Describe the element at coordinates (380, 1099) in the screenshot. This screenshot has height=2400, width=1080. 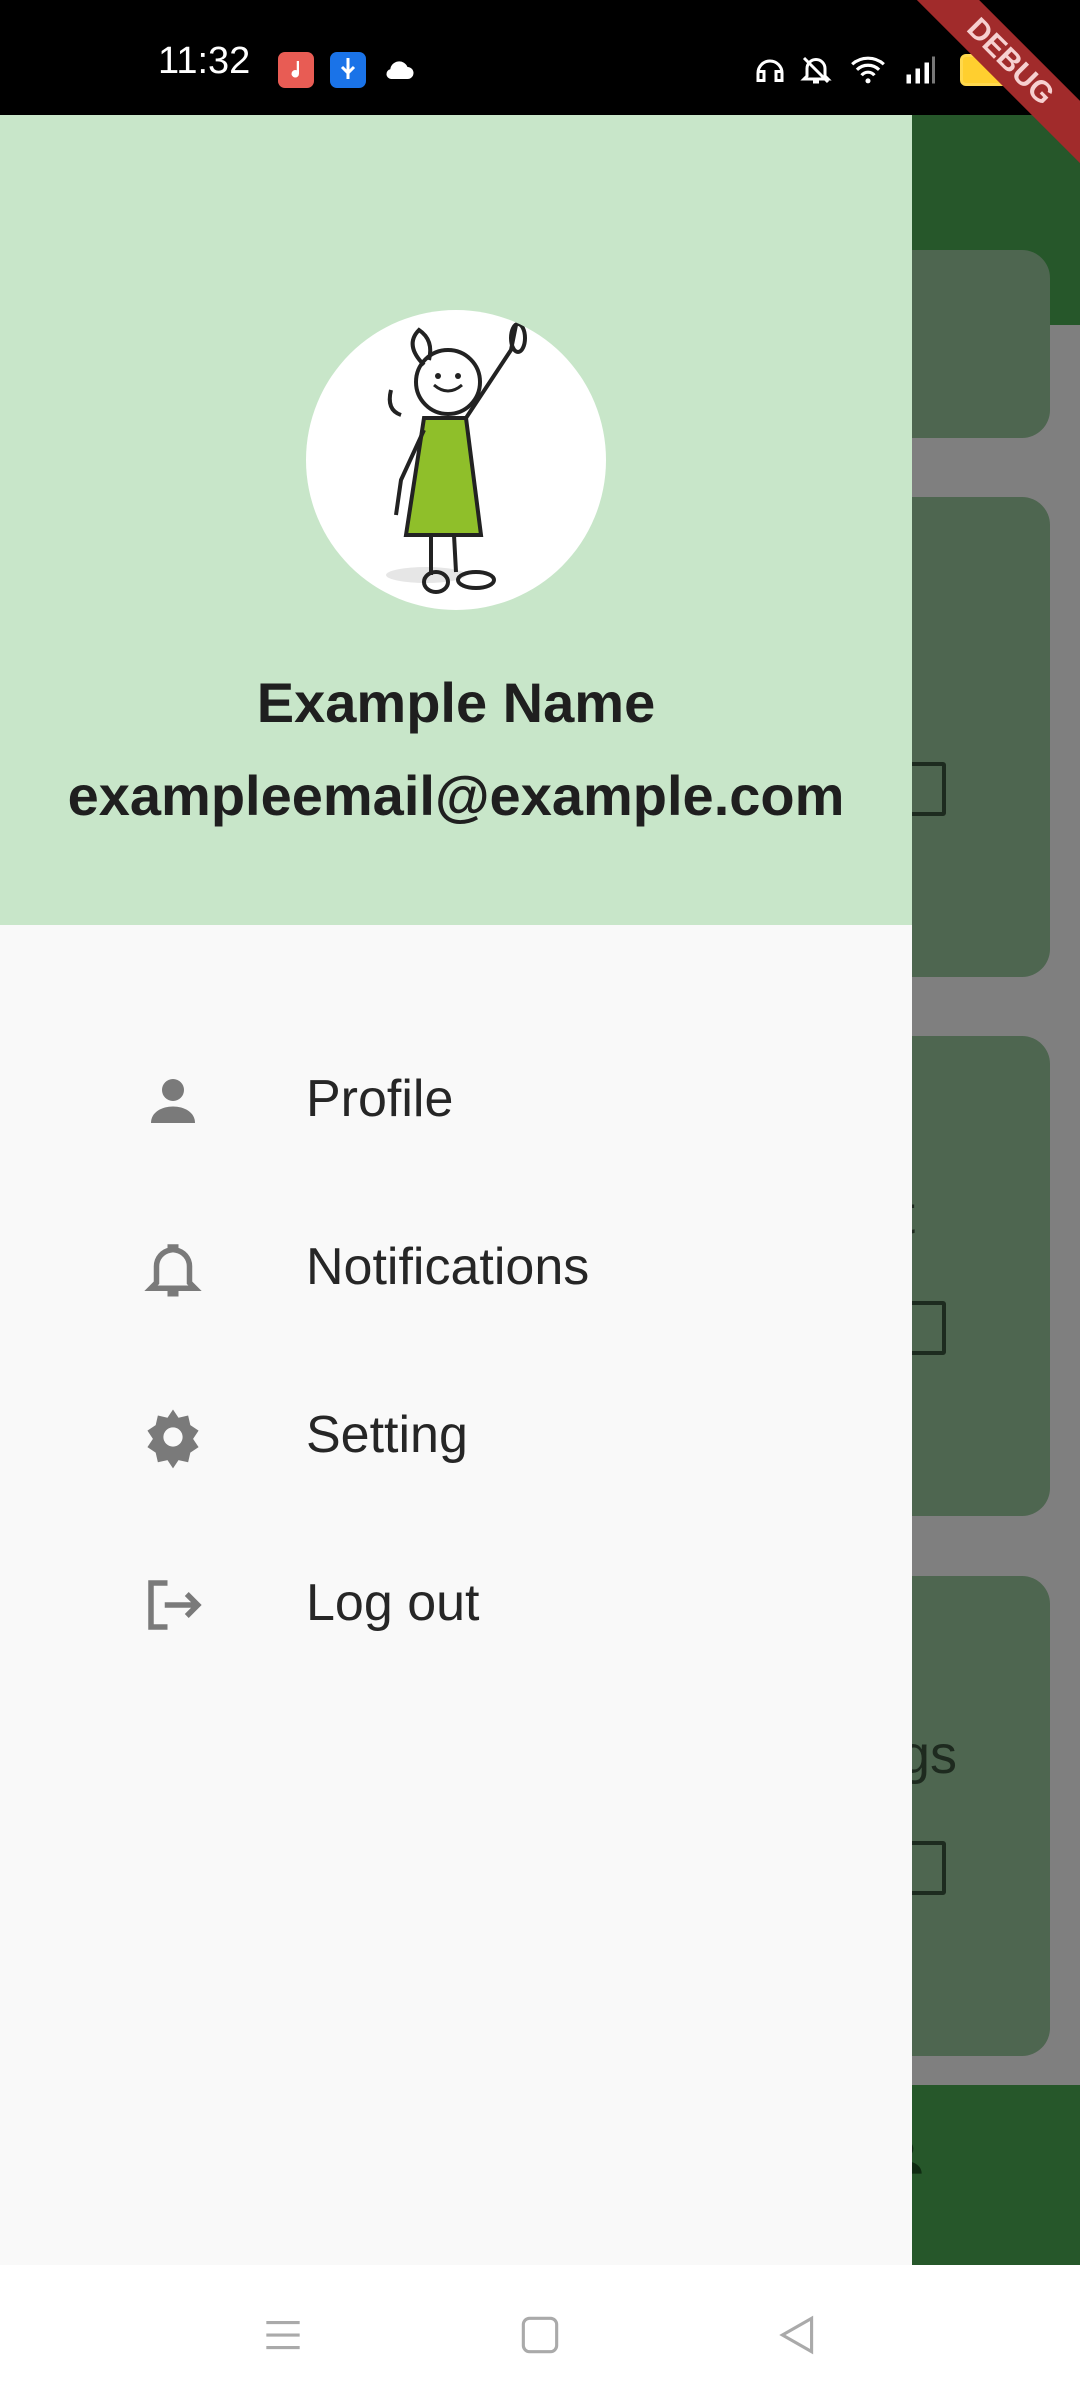
I see `menu-item-label: Profile` at that location.